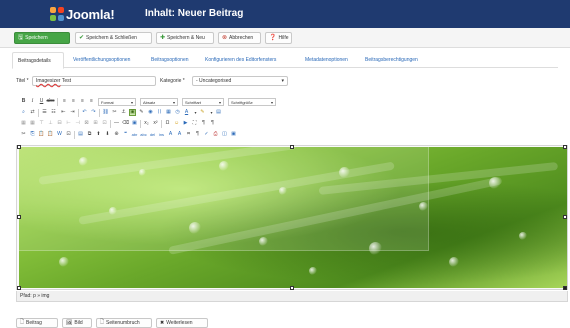 The width and height of the screenshot is (570, 328). I want to click on help-circle-icon: ◉, so click(150, 112).